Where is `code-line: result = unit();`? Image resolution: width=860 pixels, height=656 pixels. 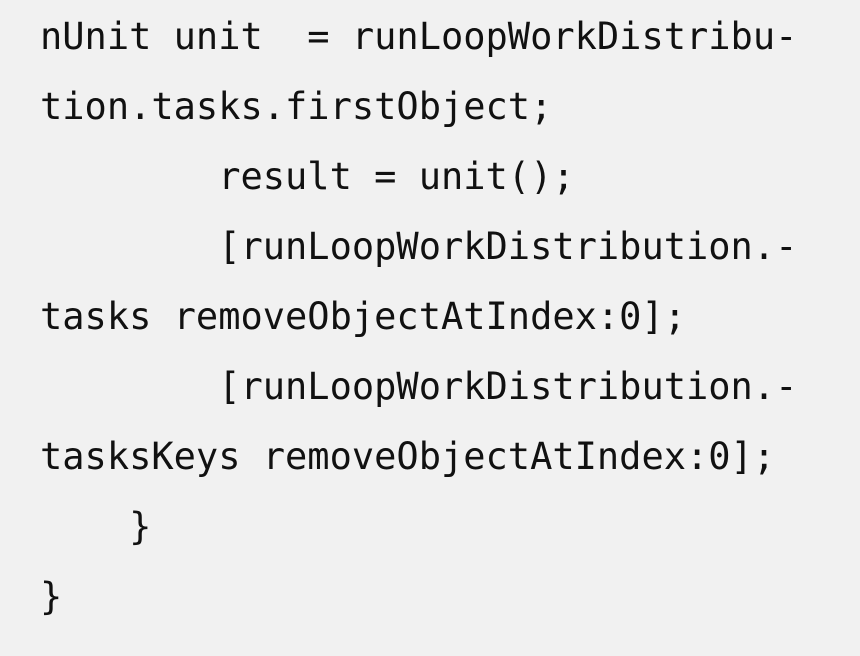 code-line: result = unit(); is located at coordinates (307, 176).